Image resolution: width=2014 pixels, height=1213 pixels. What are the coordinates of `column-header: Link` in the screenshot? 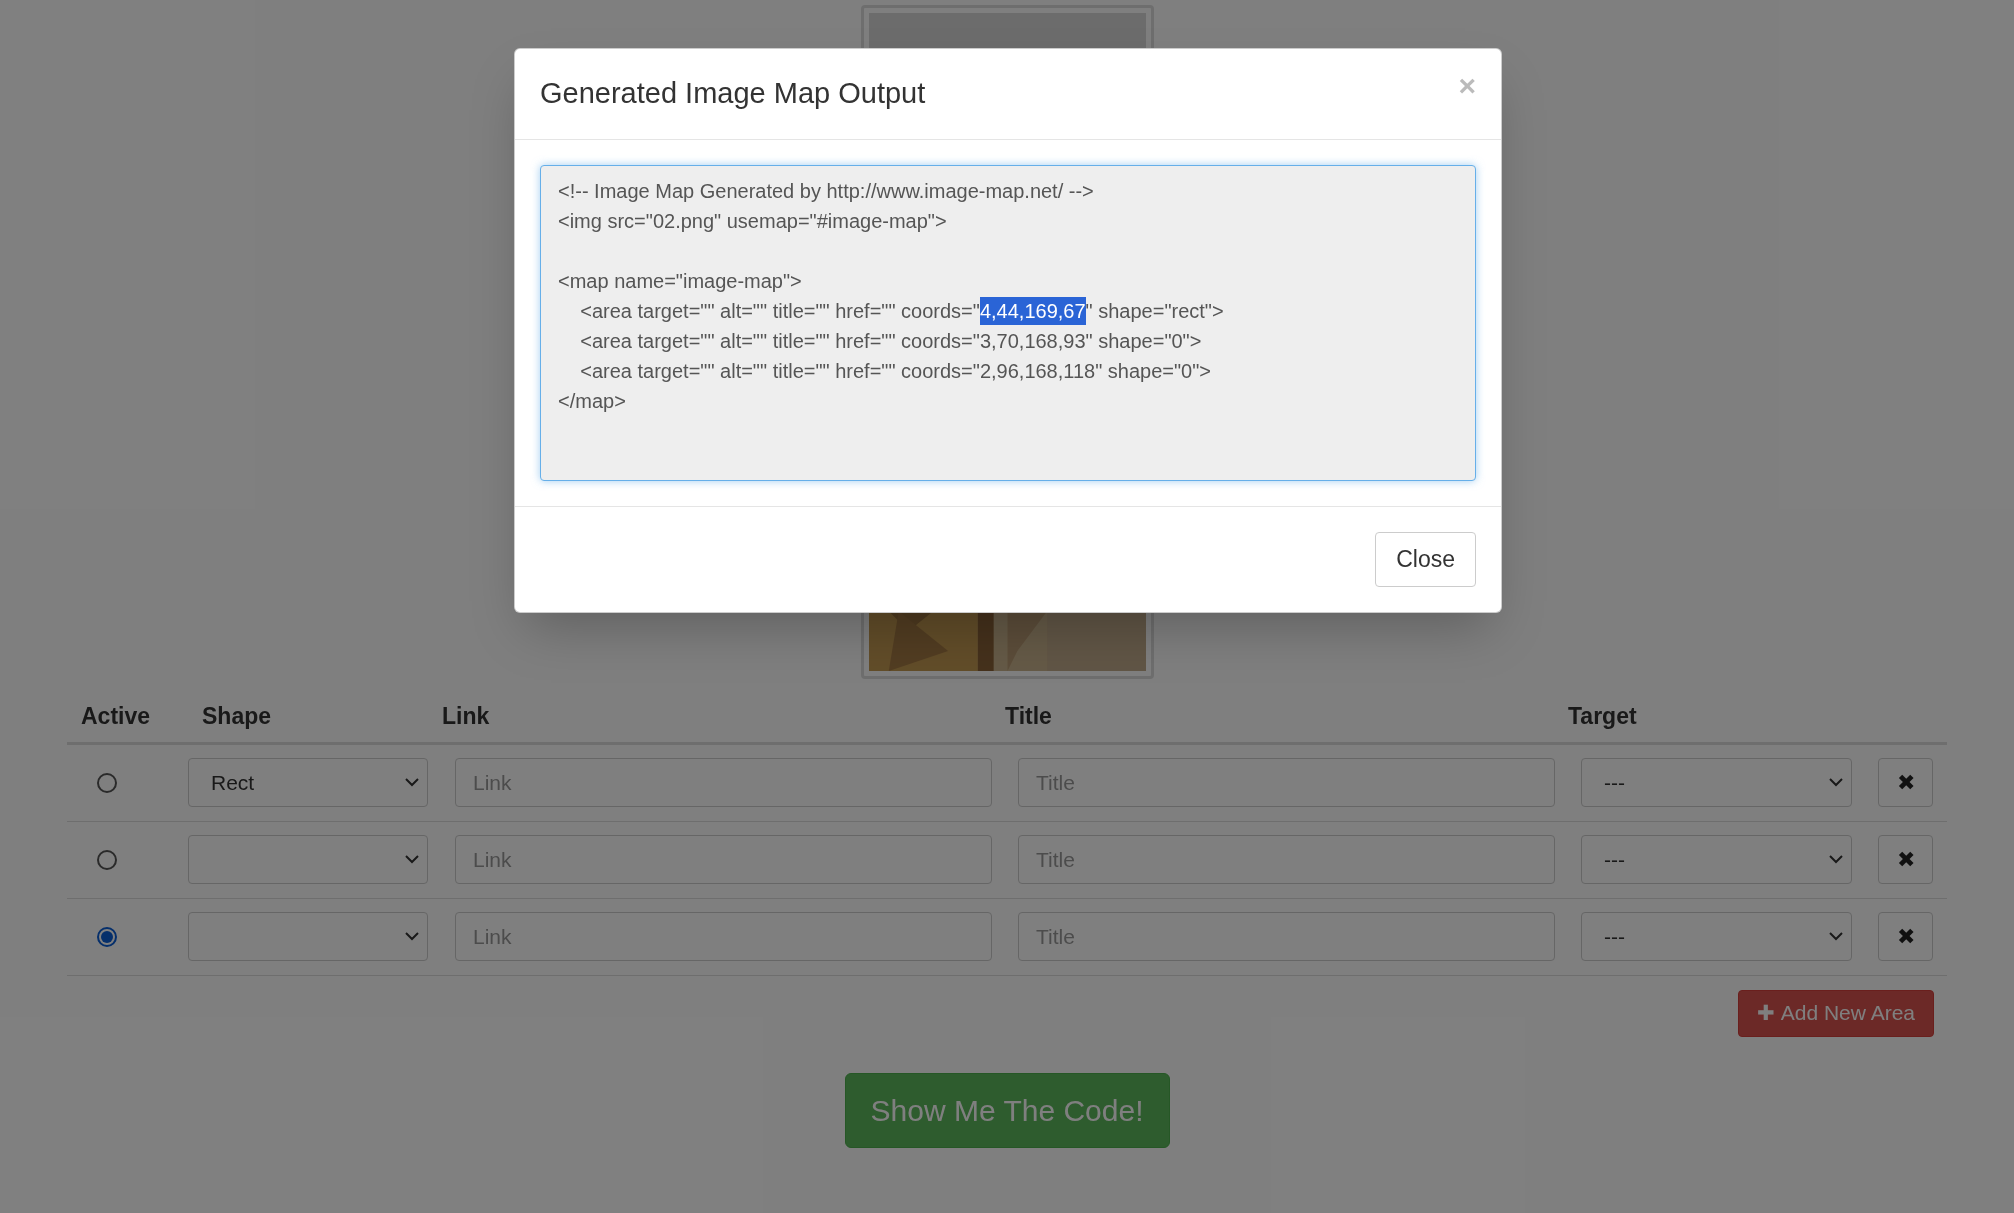 It's located at (466, 716).